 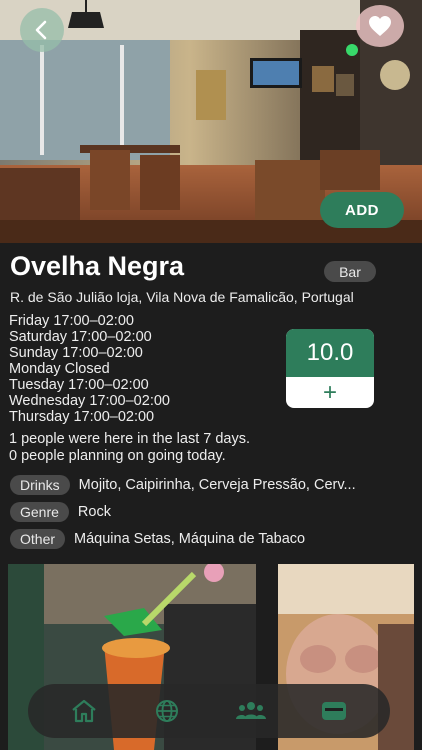 I want to click on hours-row: Wednesday 17:00–02:00, so click(x=89, y=401).